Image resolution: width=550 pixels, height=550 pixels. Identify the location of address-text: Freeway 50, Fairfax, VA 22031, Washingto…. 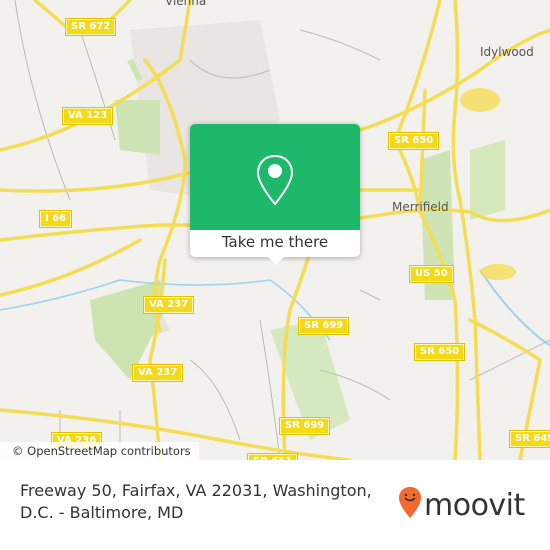
(196, 501).